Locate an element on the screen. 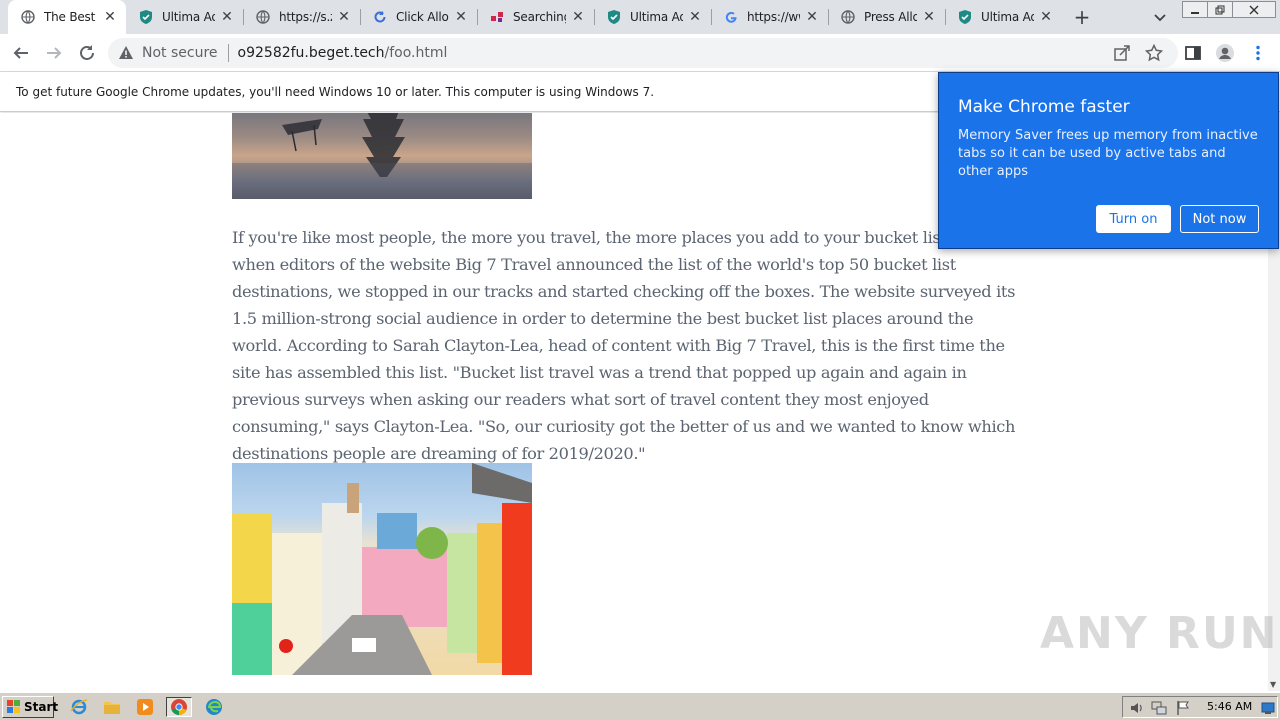 This screenshot has height=720, width=1280. scroll-down-icon: ▼ is located at coordinates (1273, 684).